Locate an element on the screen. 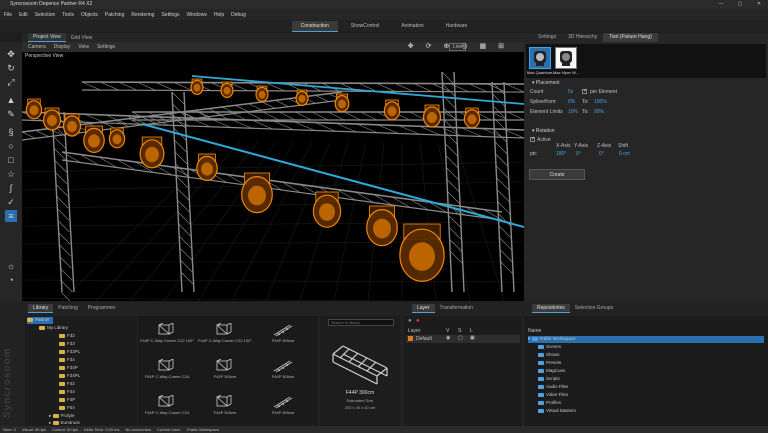  tree-node: F54 is located at coordinates (67, 408).